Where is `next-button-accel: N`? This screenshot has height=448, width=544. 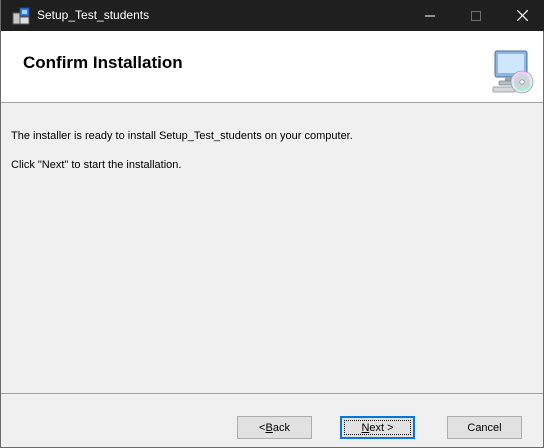
next-button-accel: N is located at coordinates (365, 427).